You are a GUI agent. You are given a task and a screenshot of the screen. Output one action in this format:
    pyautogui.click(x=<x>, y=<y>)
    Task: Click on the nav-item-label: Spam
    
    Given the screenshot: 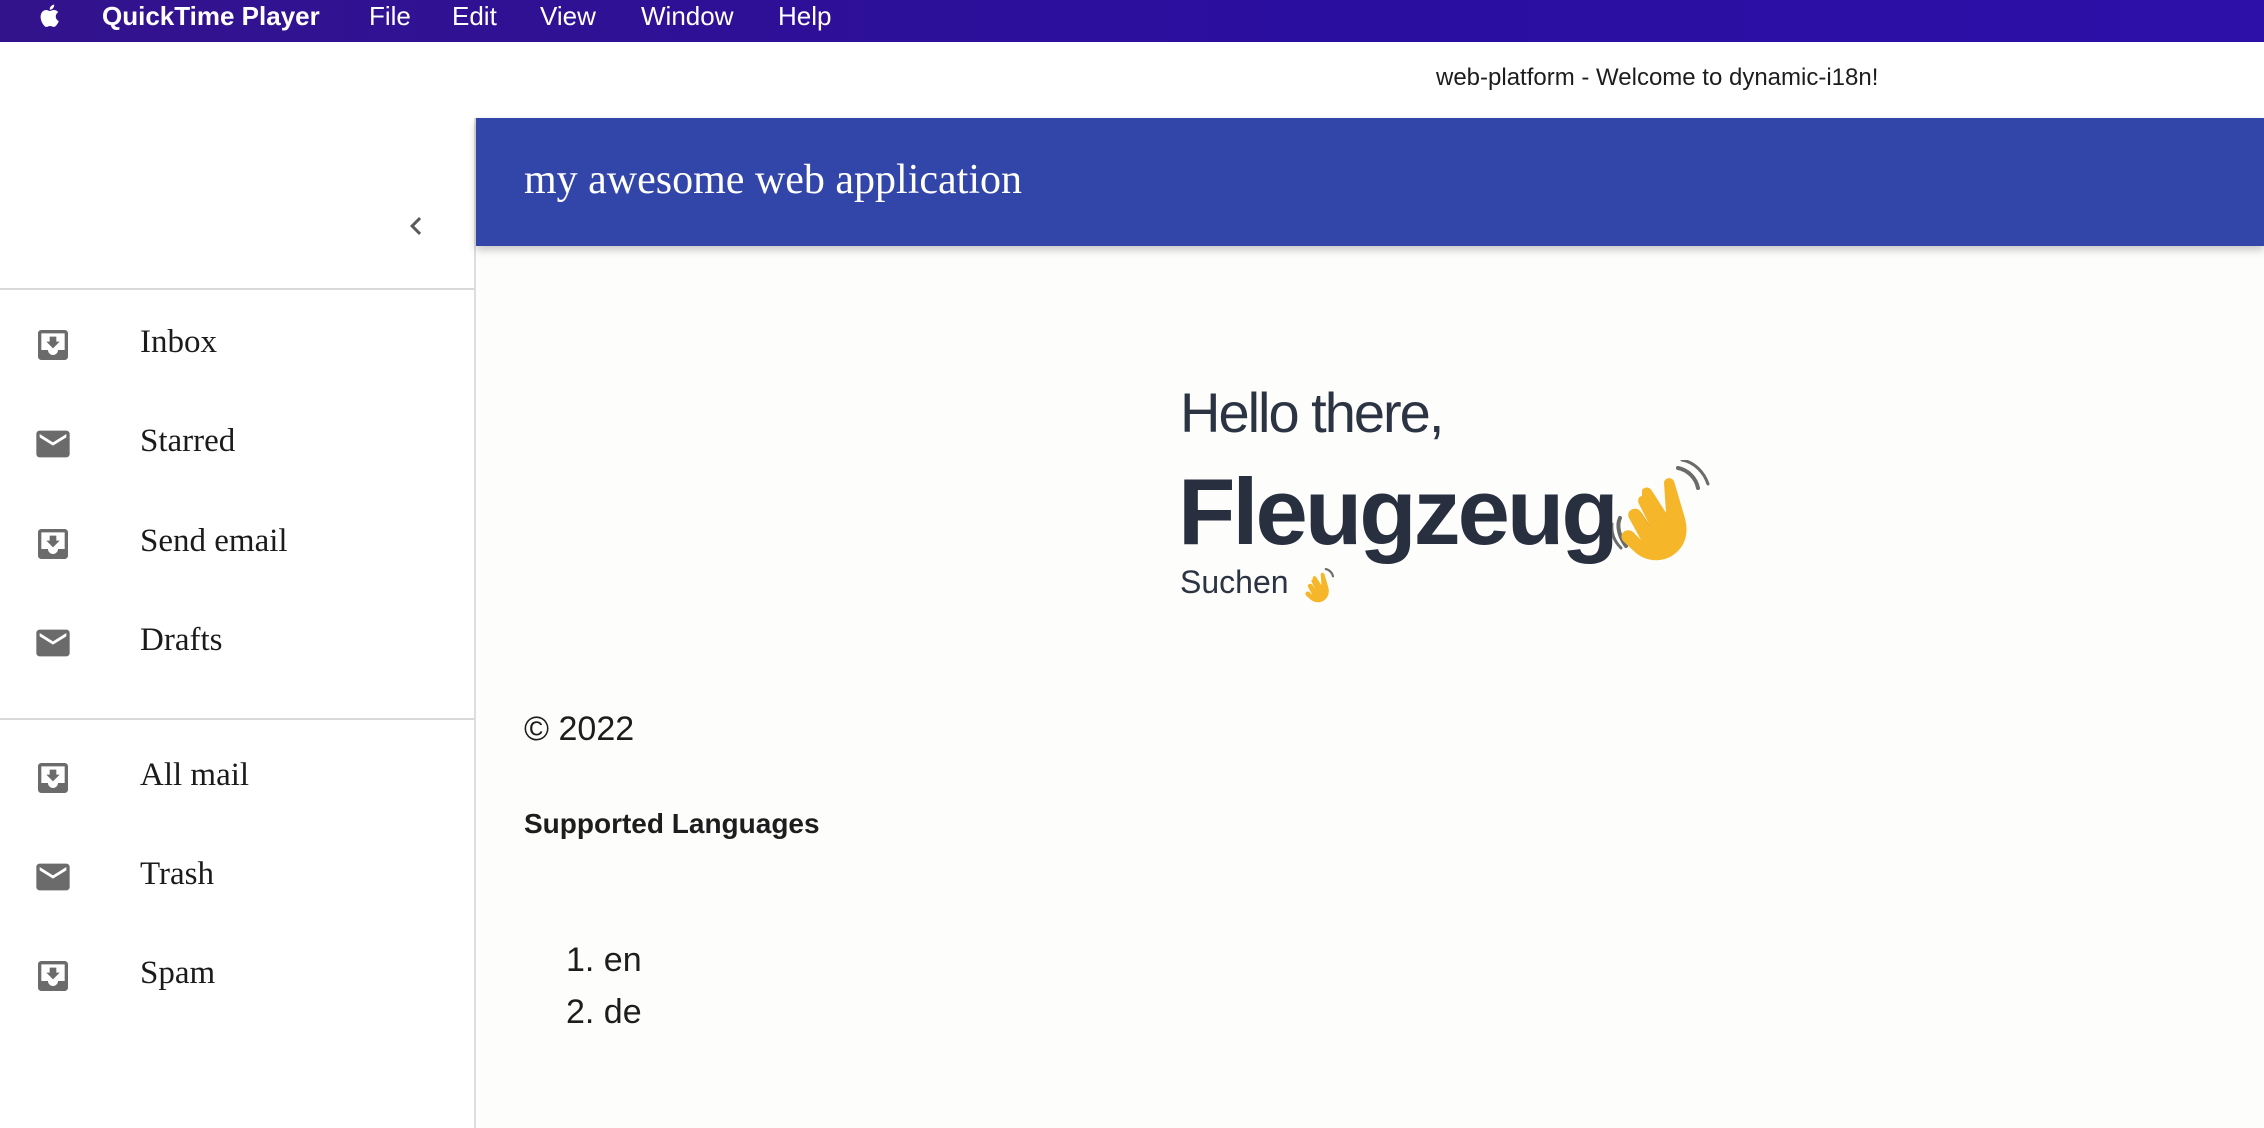 What is the action you would take?
    pyautogui.click(x=178, y=973)
    